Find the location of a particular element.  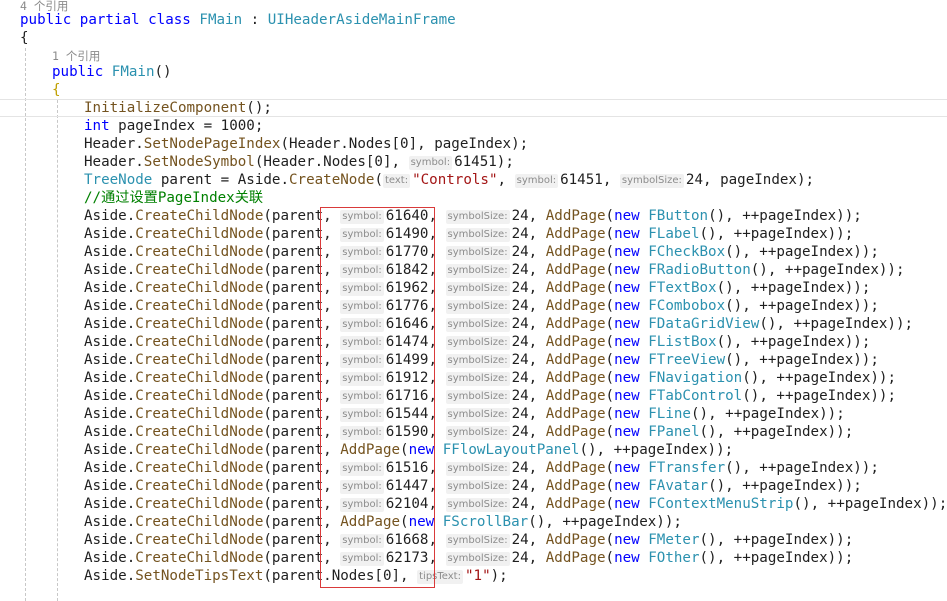

page-class-name: FTransfer is located at coordinates (687, 468).